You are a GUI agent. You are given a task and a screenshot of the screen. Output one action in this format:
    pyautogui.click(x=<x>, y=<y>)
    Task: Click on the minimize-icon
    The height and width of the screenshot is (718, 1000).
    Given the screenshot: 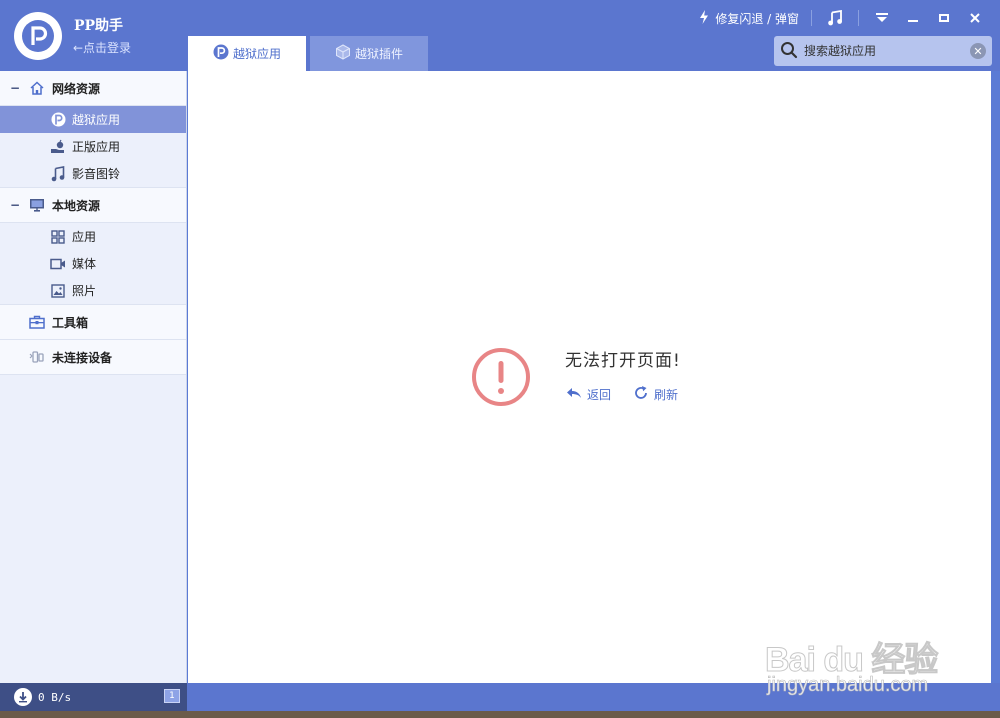 What is the action you would take?
    pyautogui.click(x=913, y=21)
    